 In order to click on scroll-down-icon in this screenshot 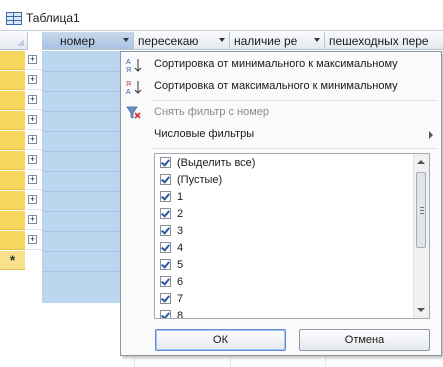, I will do `click(421, 310)`.